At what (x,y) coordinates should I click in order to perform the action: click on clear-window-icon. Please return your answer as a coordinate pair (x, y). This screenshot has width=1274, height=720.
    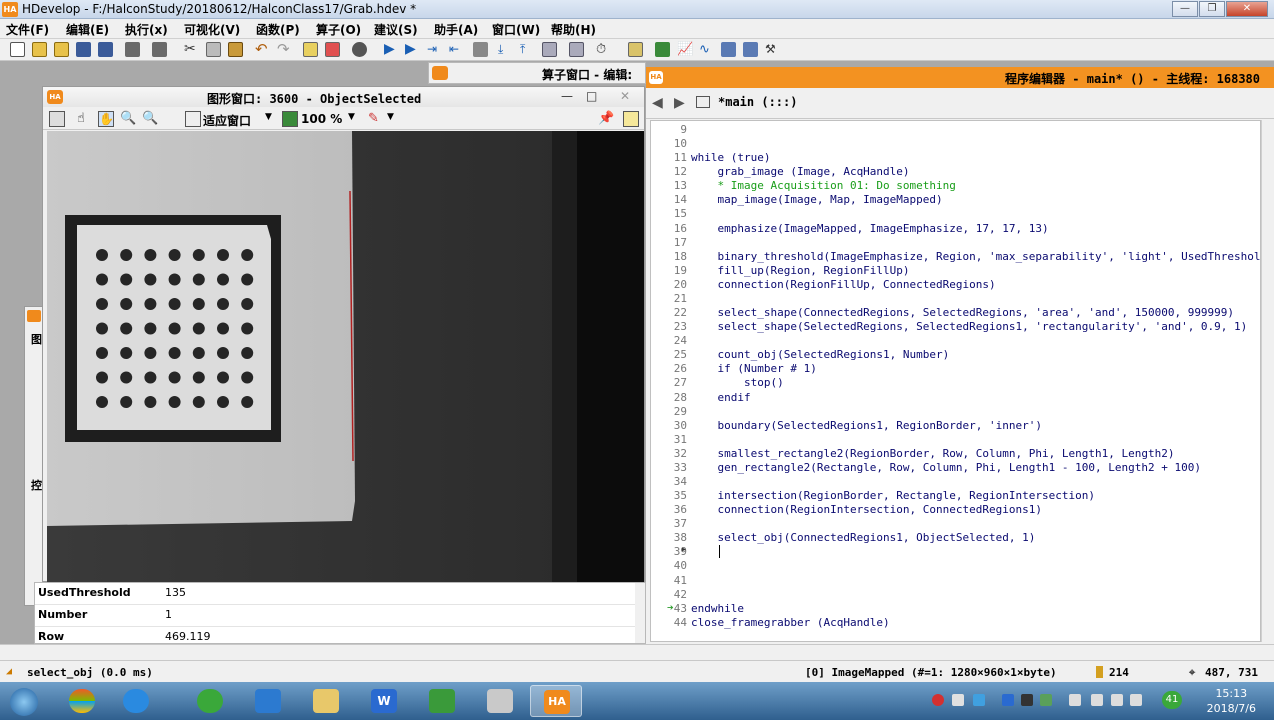
    Looking at the image, I should click on (57, 119).